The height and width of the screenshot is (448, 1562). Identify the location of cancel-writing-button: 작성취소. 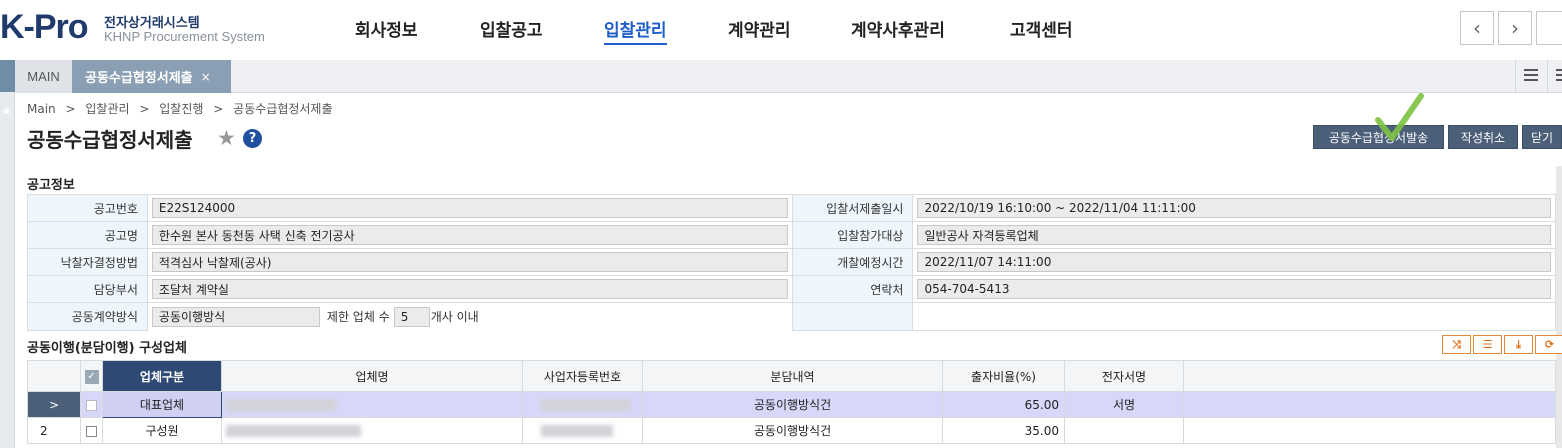
(1483, 137).